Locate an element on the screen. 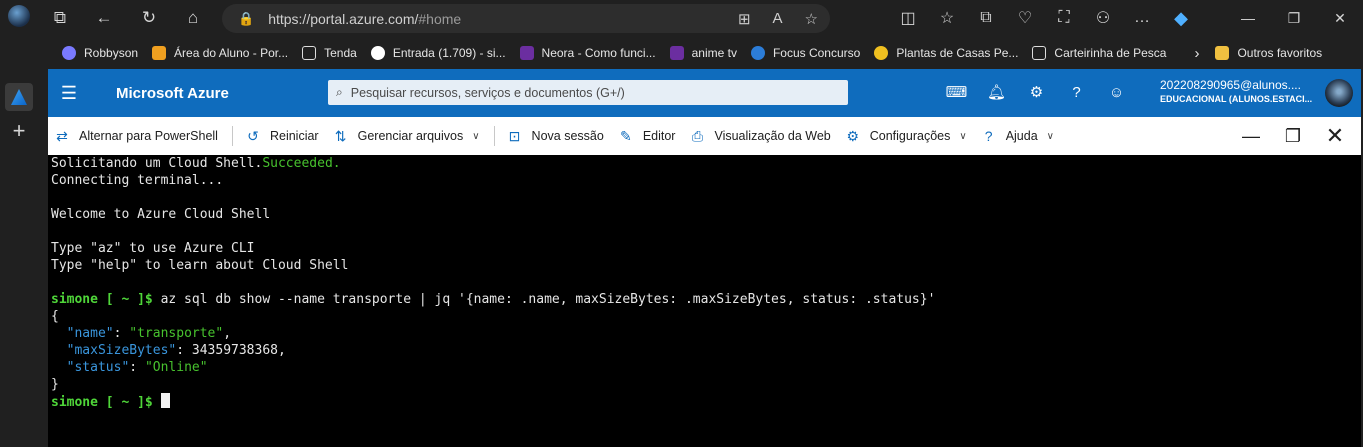 This screenshot has height=447, width=1363. profile-avatar is located at coordinates (19, 16).